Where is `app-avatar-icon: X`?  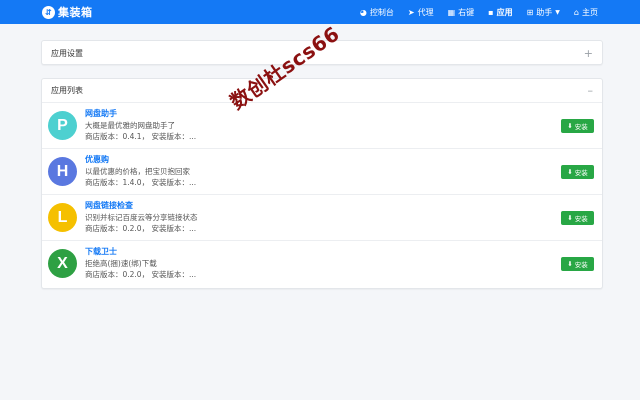 app-avatar-icon: X is located at coordinates (62, 263).